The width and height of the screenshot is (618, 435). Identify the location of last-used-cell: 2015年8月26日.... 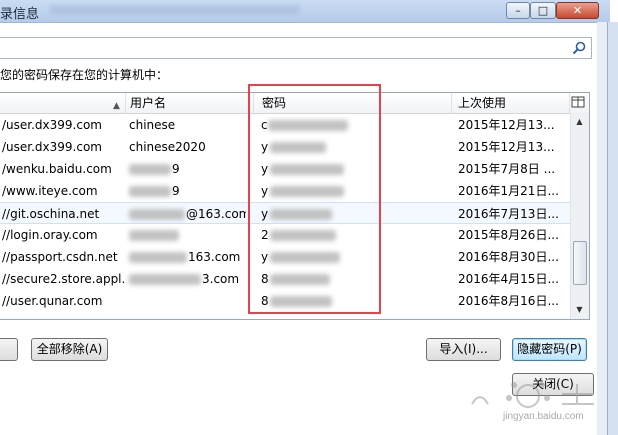
(508, 235).